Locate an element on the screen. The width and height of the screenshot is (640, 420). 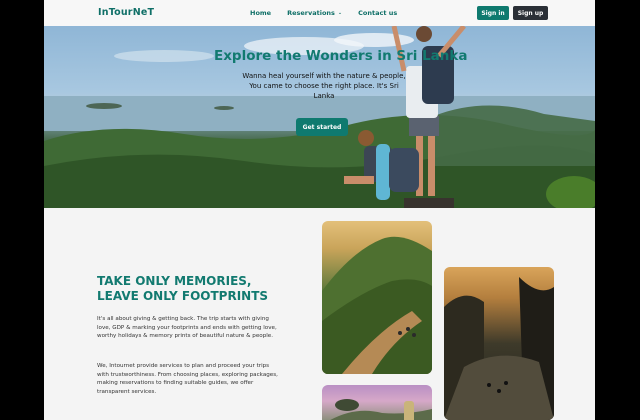
nav-links: Home Reservations ⌄ Contact us is located at coordinates (323, 13).